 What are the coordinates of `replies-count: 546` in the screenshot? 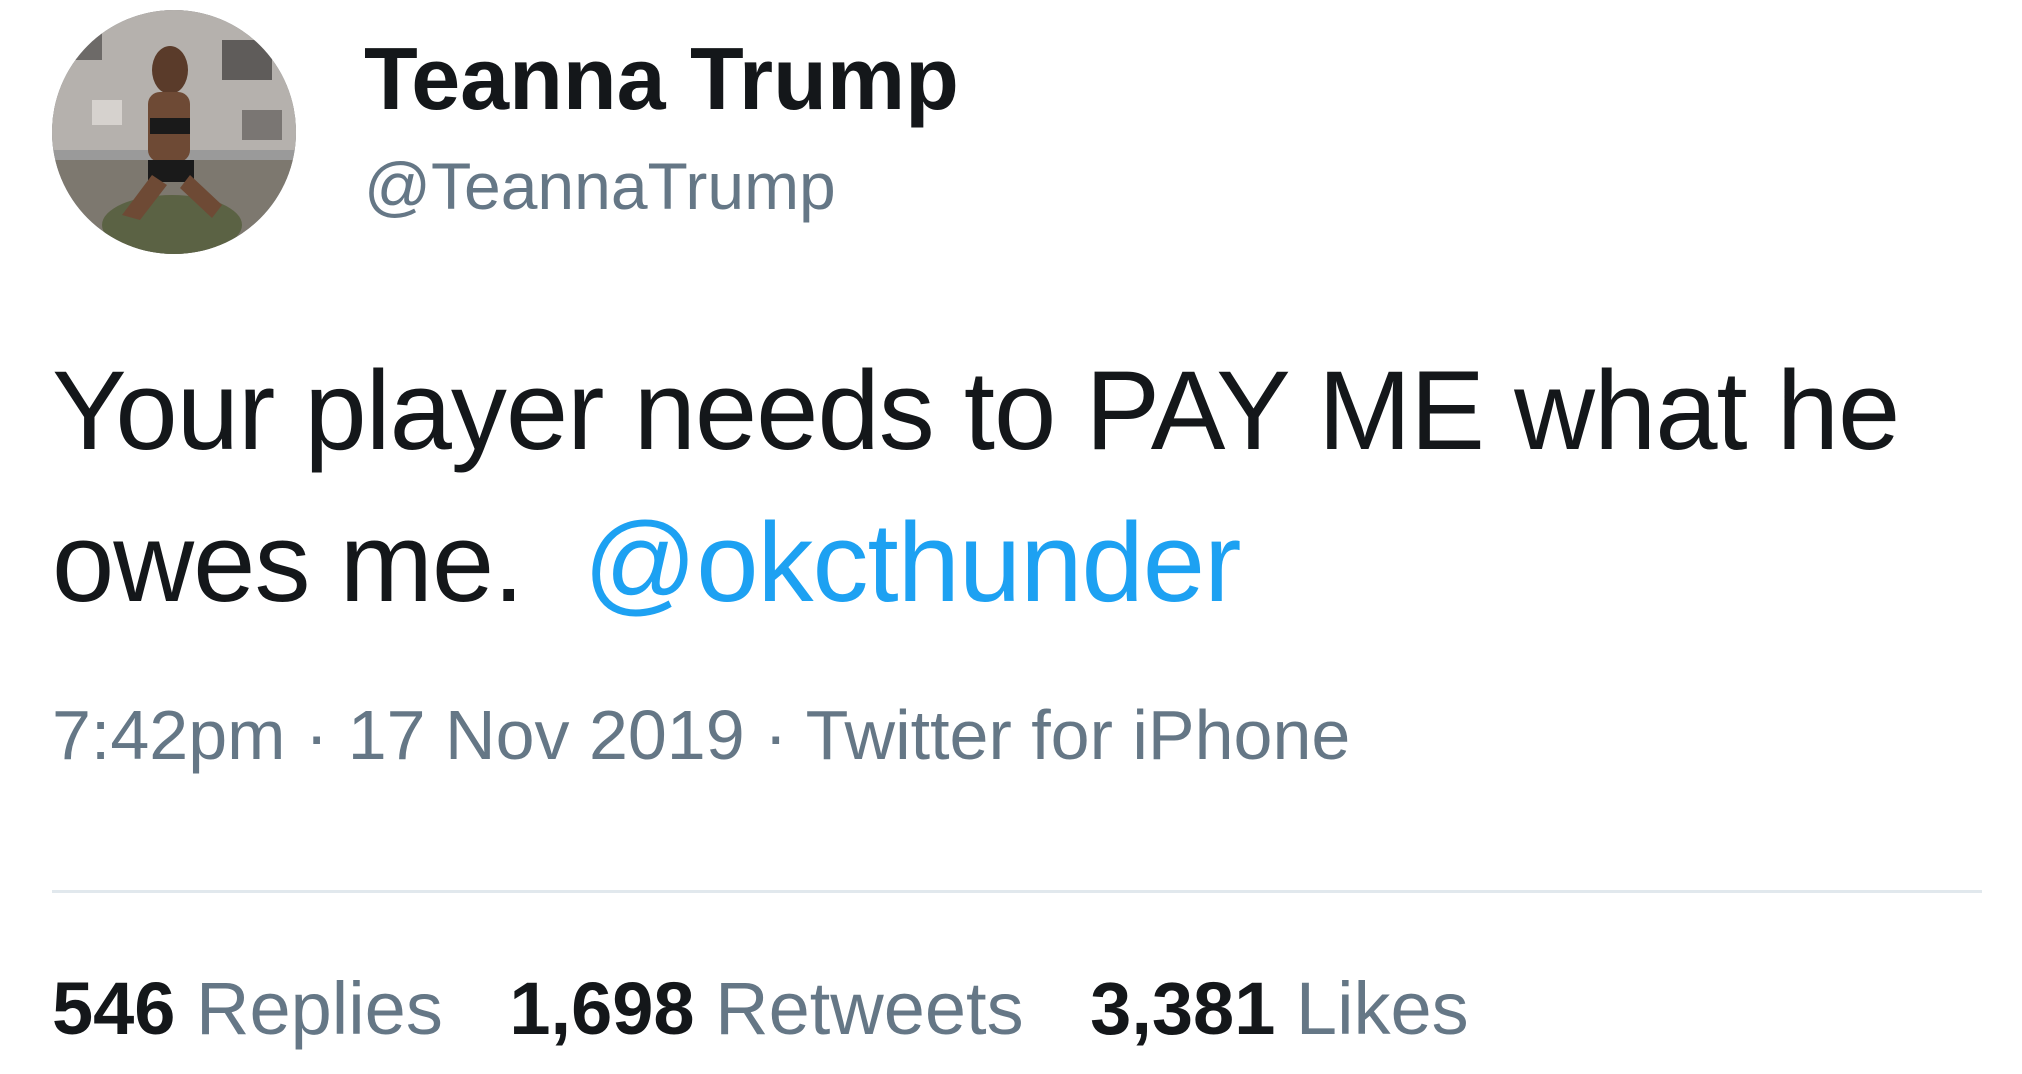 It's located at (113, 1008).